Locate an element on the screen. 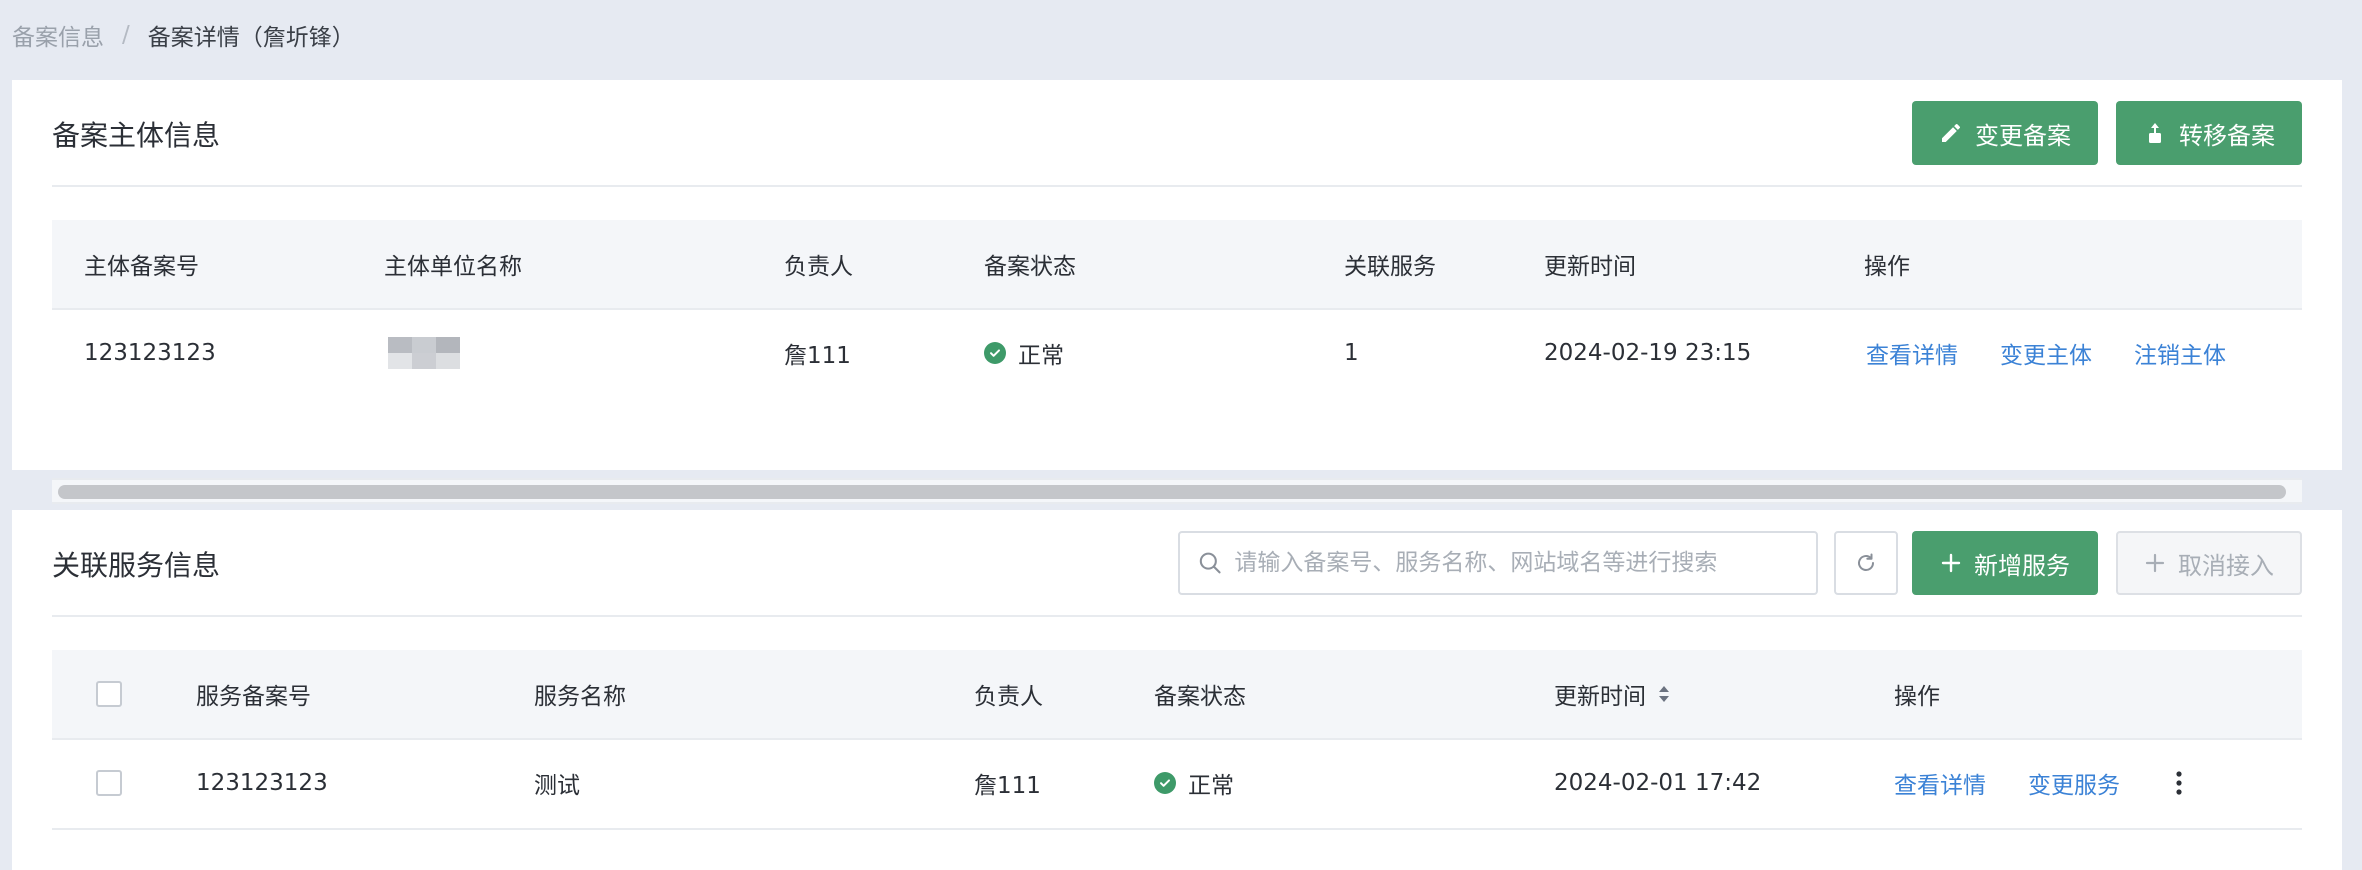 The width and height of the screenshot is (2362, 870). refresh-icon is located at coordinates (1866, 562).